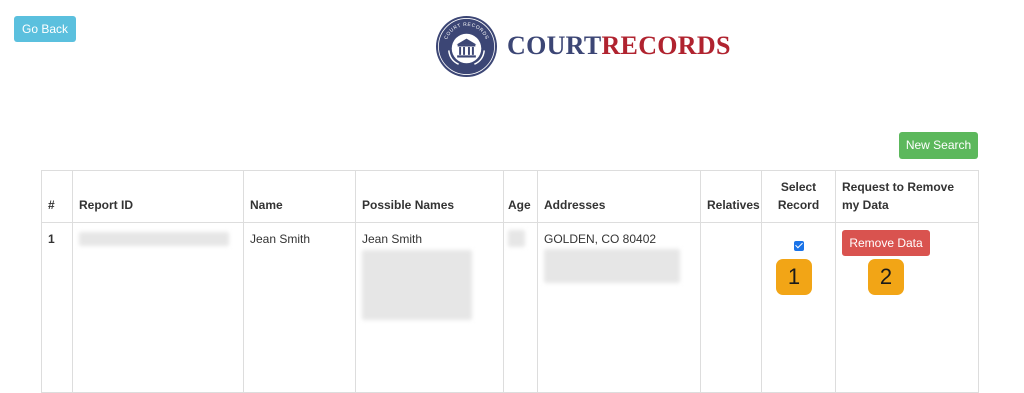 This screenshot has height=393, width=1024. I want to click on annotation-badge-2: 2, so click(886, 277).